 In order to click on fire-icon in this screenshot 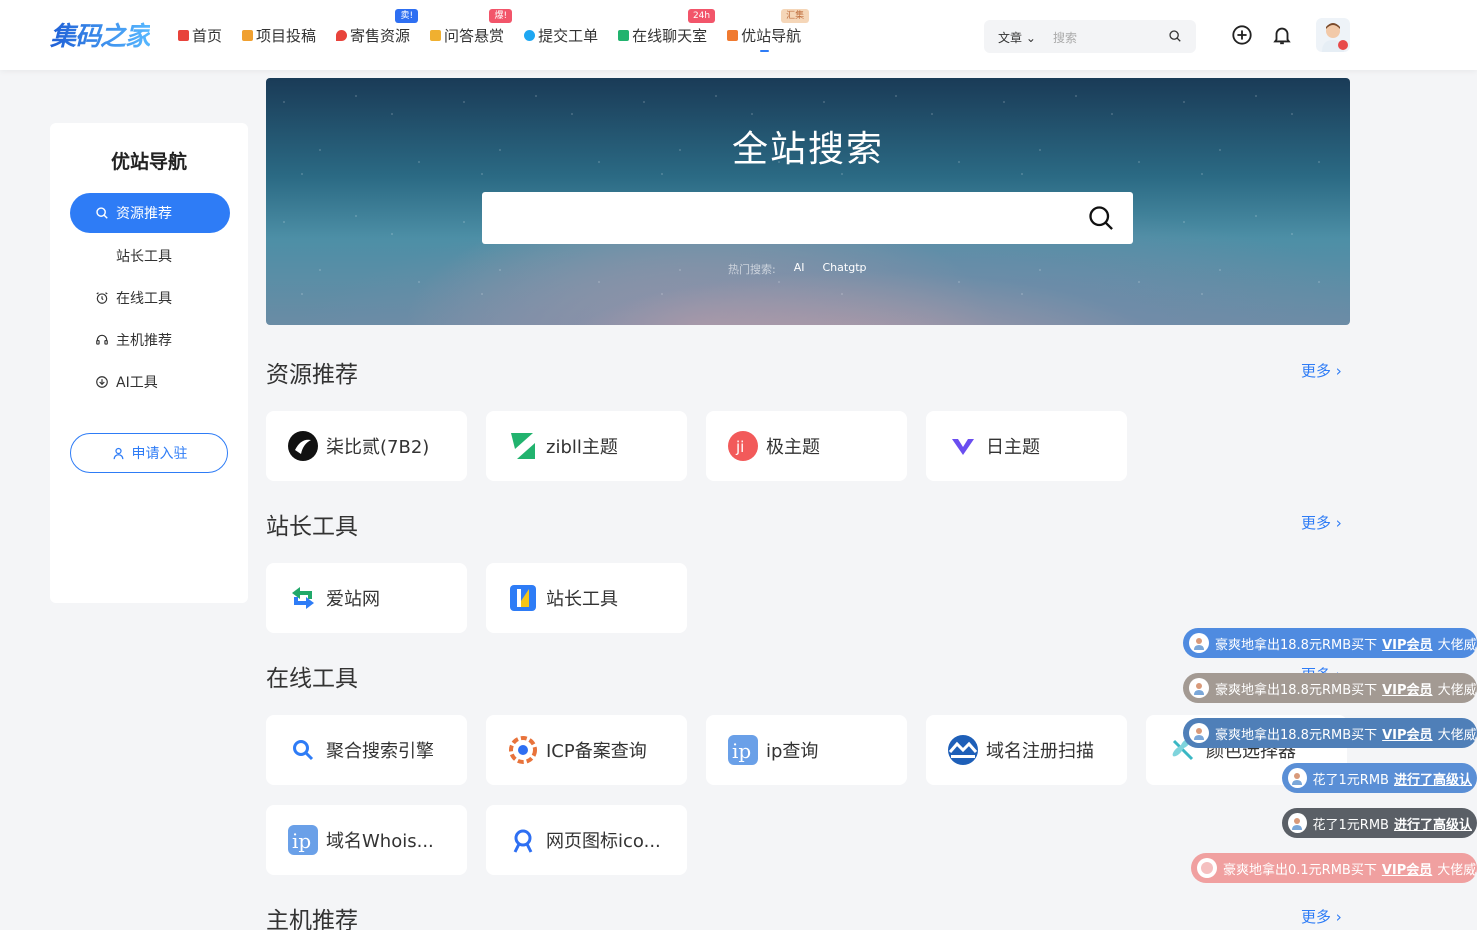, I will do `click(342, 35)`.